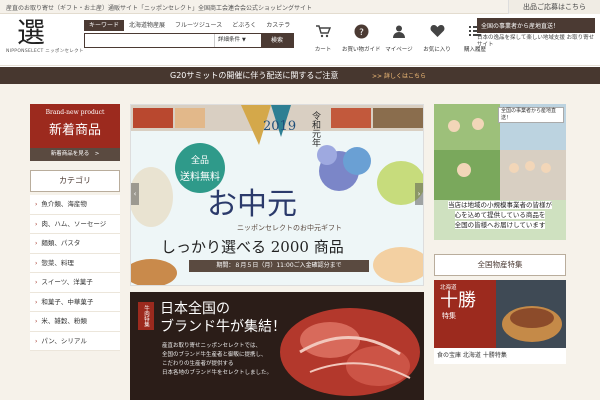  What do you see at coordinates (30, 32) in the screenshot?
I see `logo-mark: 選` at bounding box center [30, 32].